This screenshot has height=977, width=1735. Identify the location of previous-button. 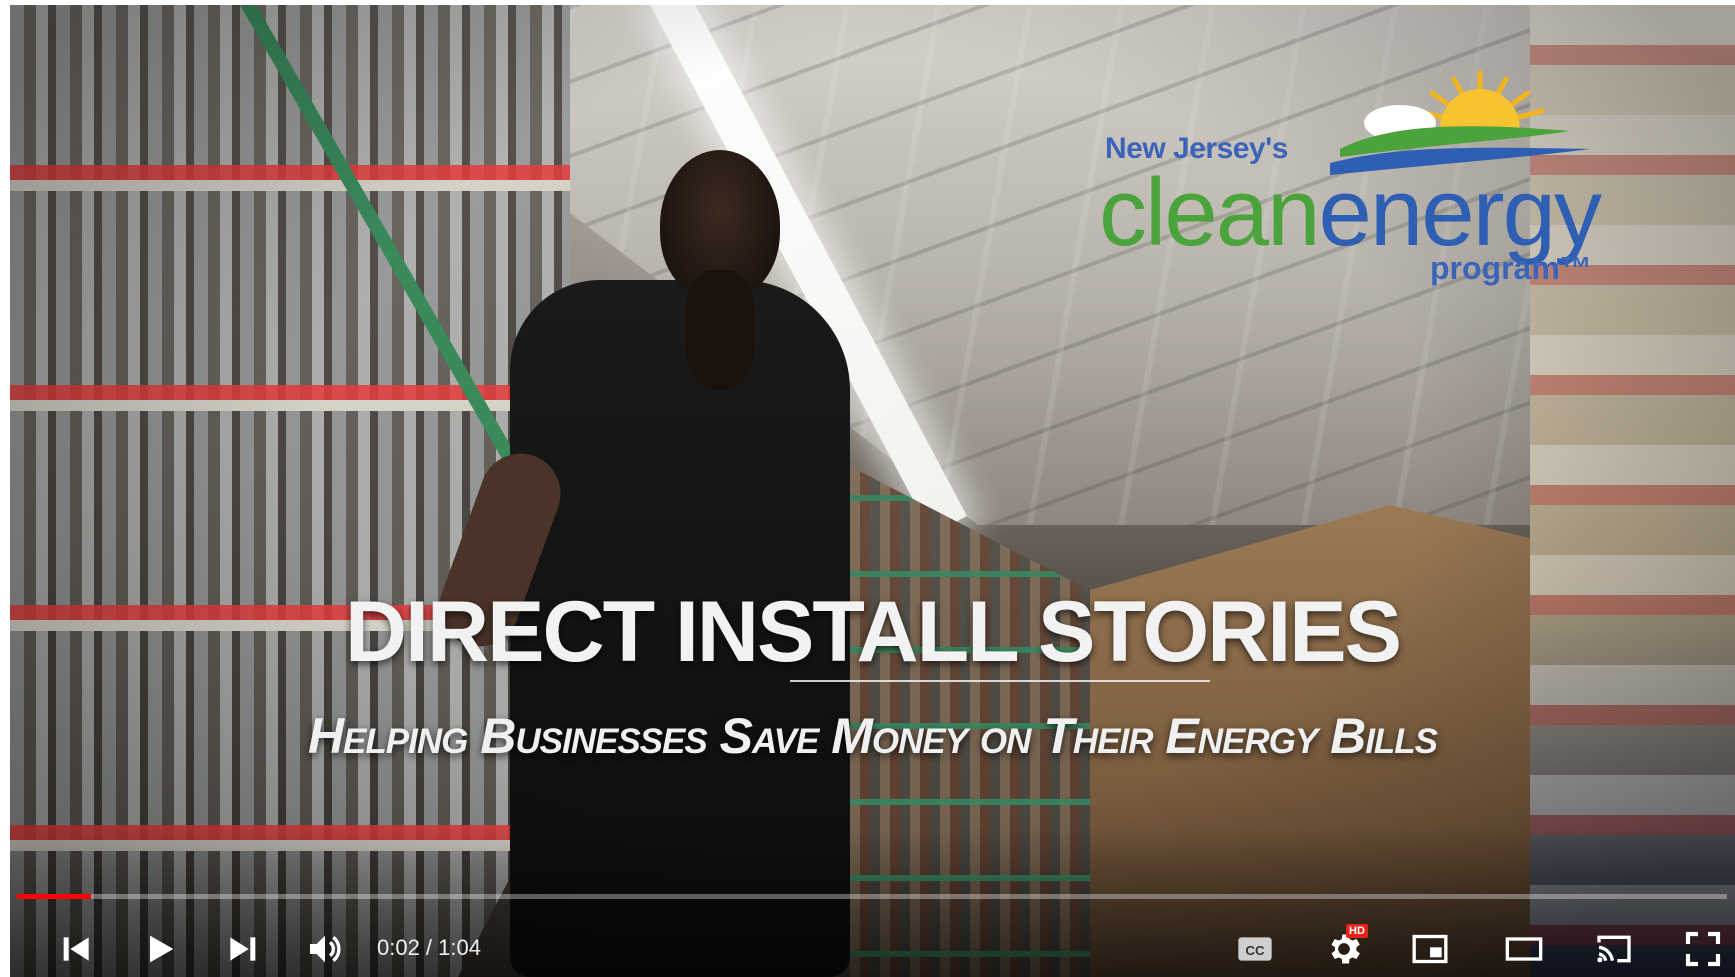
(77, 949).